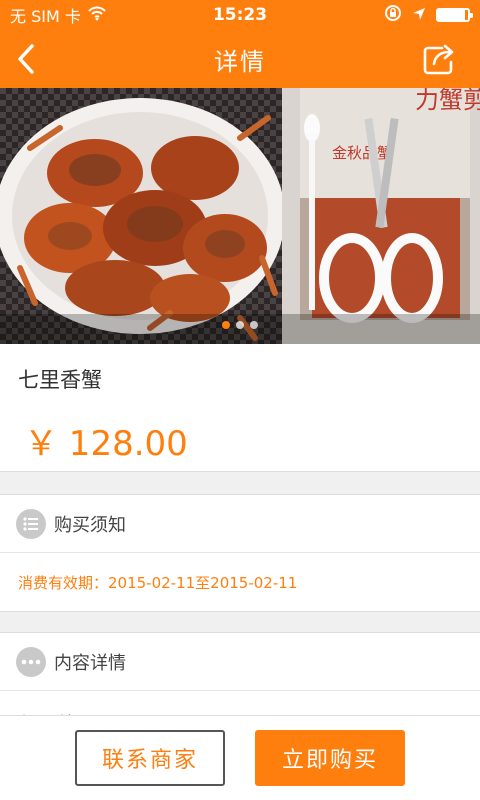 The image size is (480, 800). I want to click on purchase-notes-header: 购买须知, so click(240, 524).